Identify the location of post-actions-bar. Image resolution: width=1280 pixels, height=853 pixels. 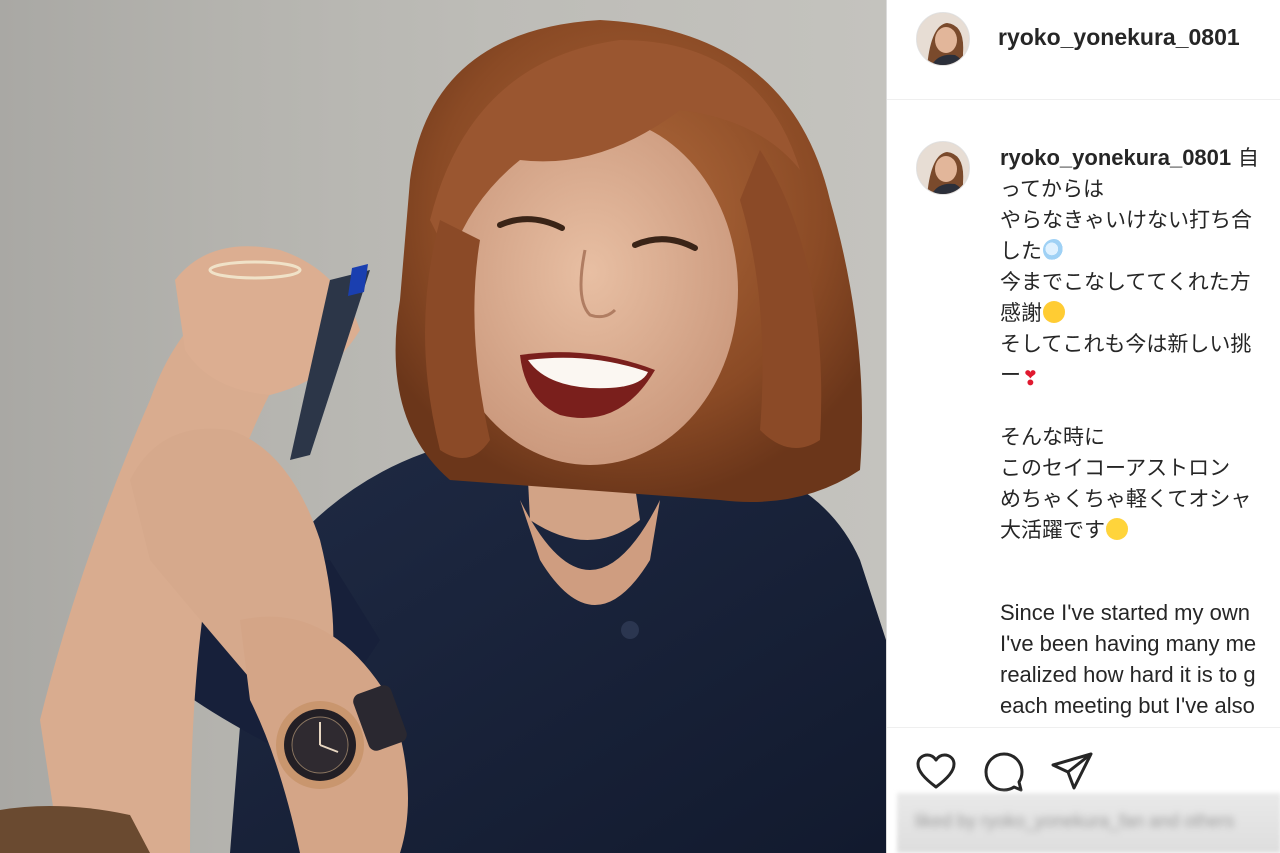
(1083, 760).